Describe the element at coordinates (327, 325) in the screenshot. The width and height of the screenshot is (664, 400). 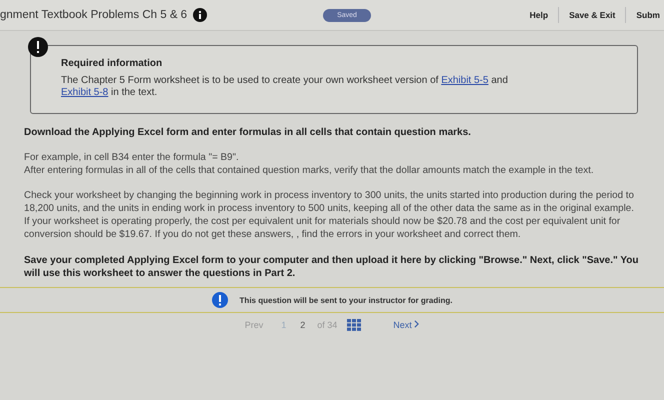
I see `page-total: of 34` at that location.